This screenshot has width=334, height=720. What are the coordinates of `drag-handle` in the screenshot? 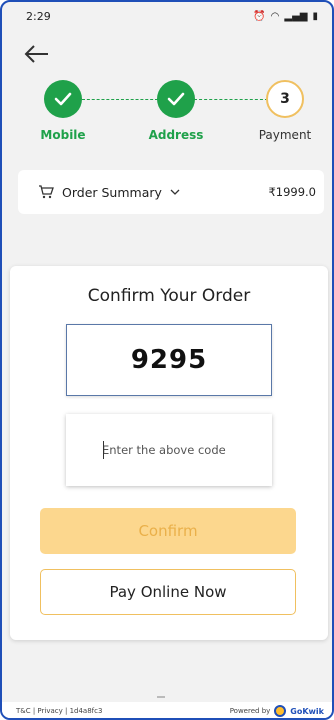 It's located at (161, 697).